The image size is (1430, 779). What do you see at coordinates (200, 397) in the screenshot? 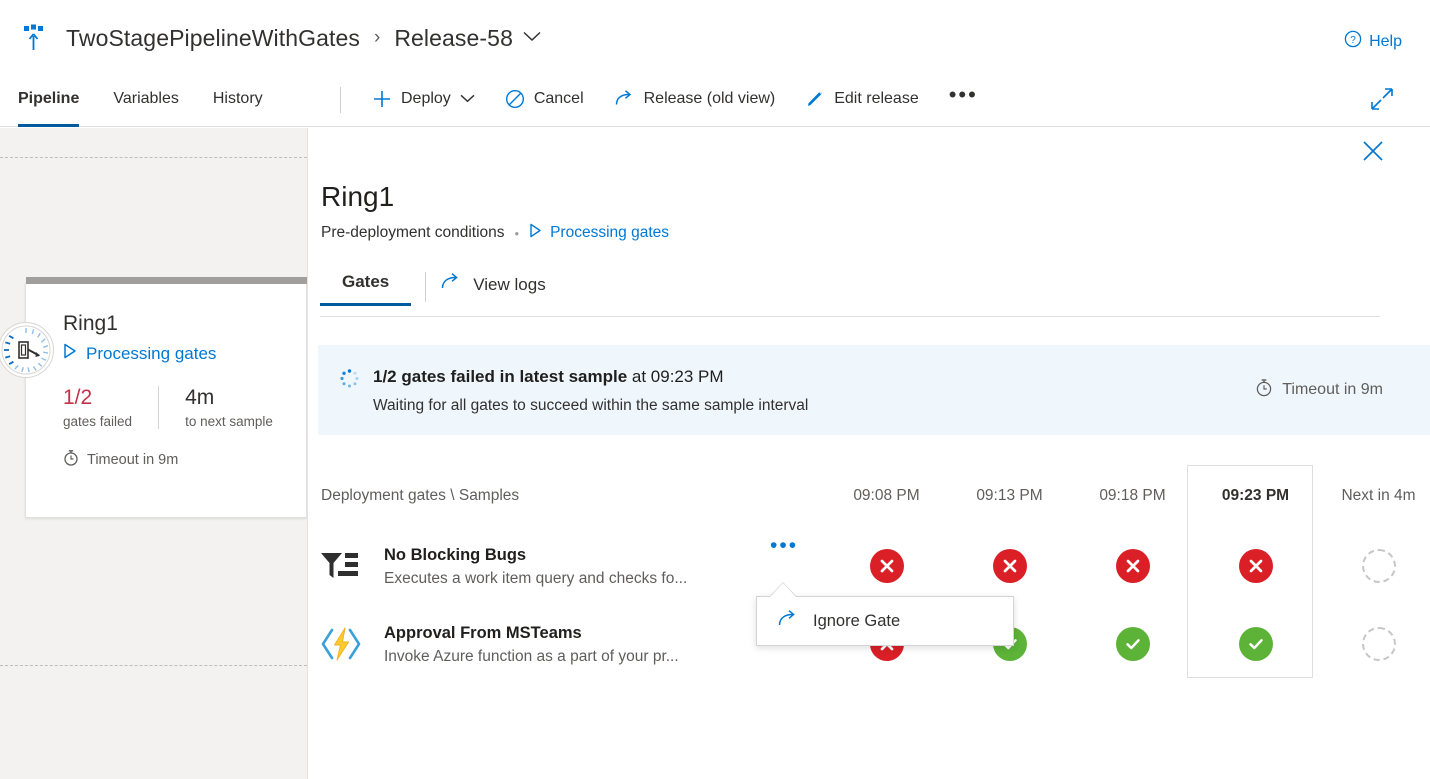
I see `stat-next-sample-value: 4m` at bounding box center [200, 397].